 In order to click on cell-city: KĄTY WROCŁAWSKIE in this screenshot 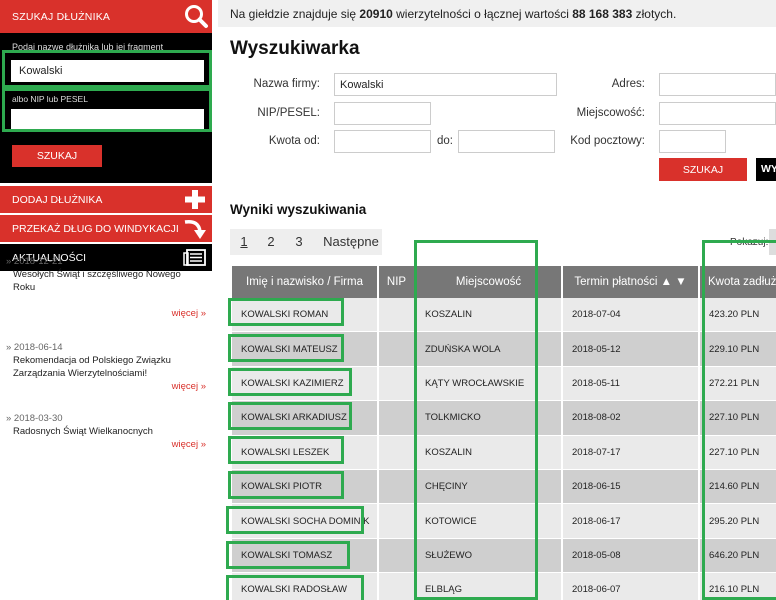, I will do `click(488, 384)`.